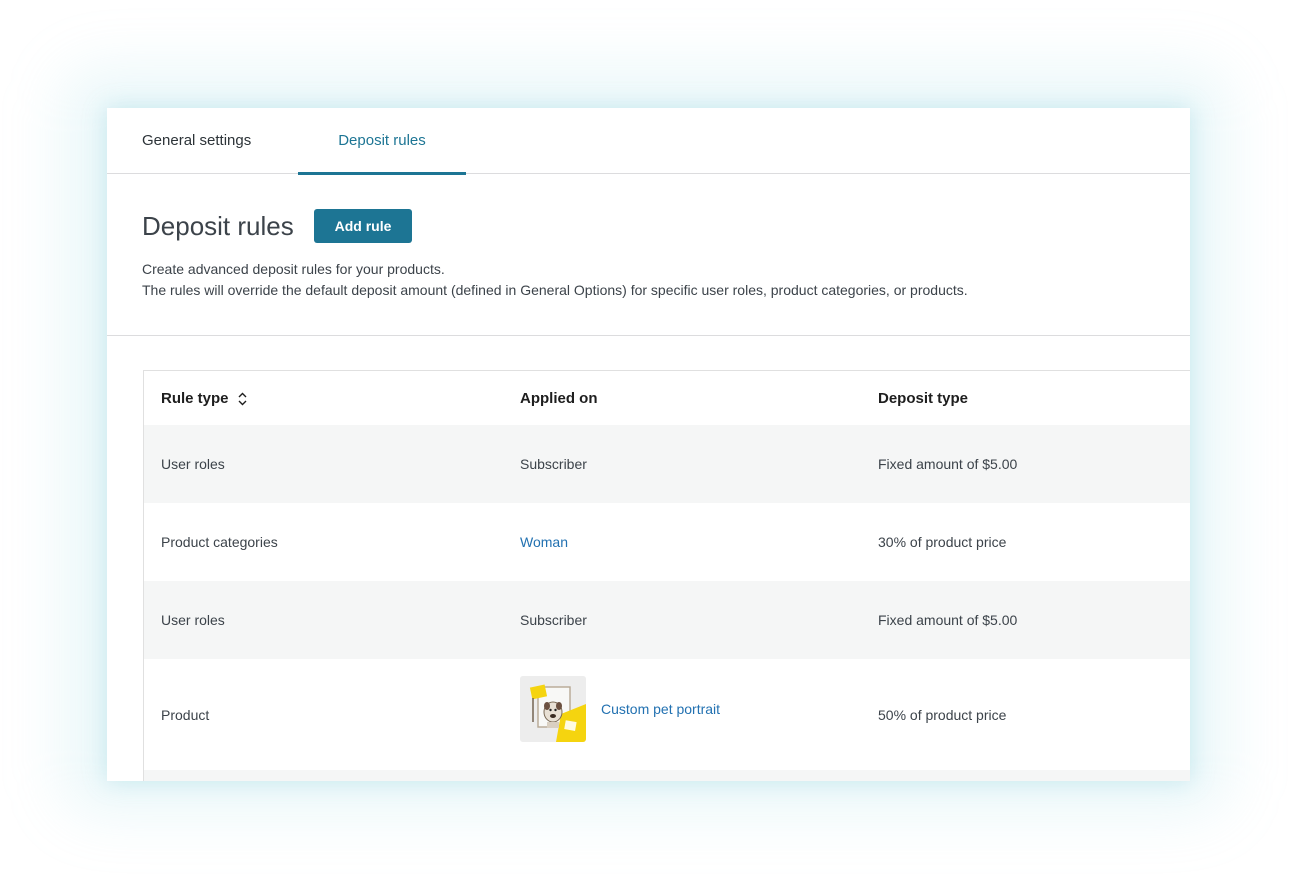  What do you see at coordinates (553, 708) in the screenshot?
I see `pet-portrait-thumbnail` at bounding box center [553, 708].